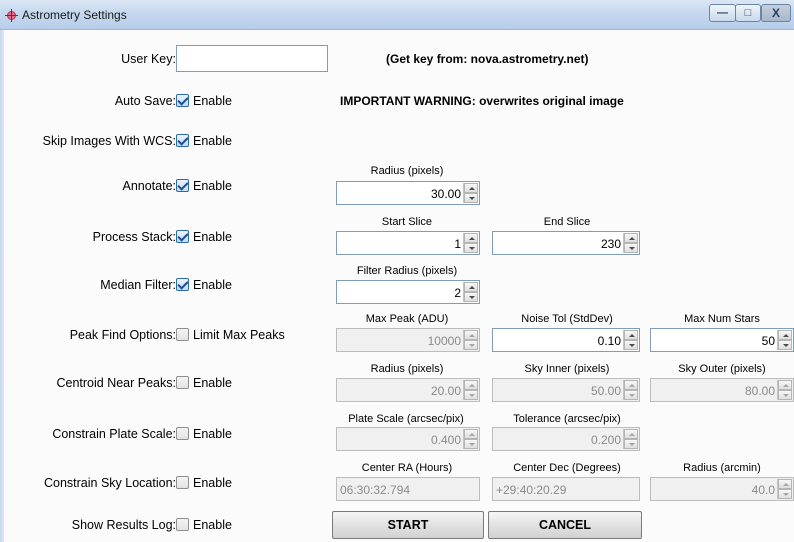 The width and height of the screenshot is (794, 542). What do you see at coordinates (407, 222) in the screenshot?
I see `start-slice-label: Start Slice` at bounding box center [407, 222].